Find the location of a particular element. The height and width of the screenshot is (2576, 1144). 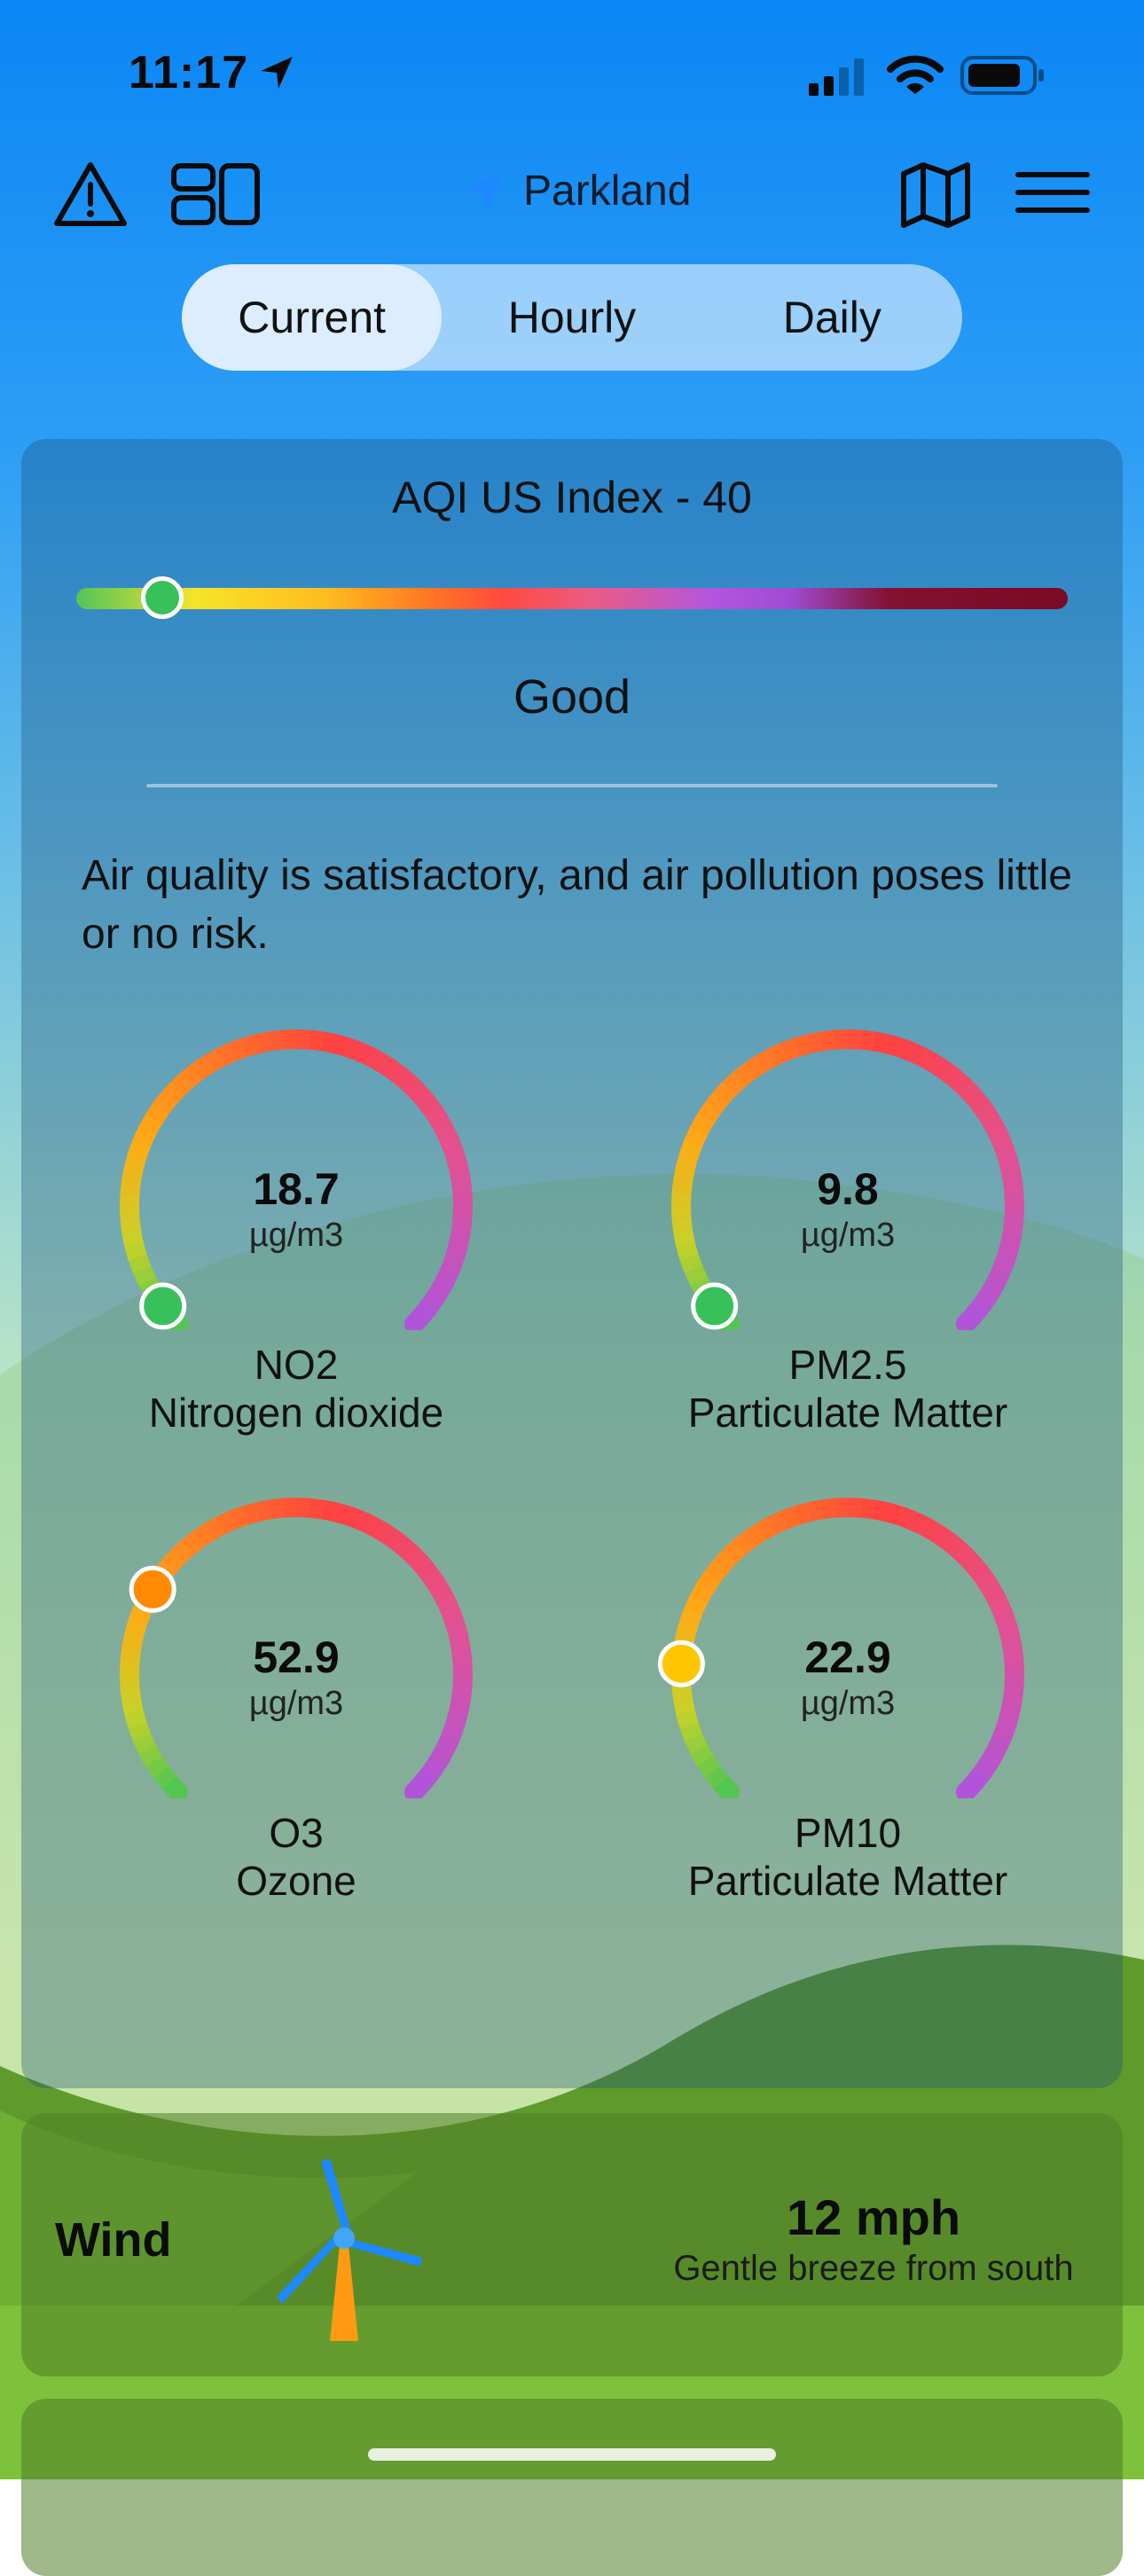

location-services-icon is located at coordinates (277, 73).